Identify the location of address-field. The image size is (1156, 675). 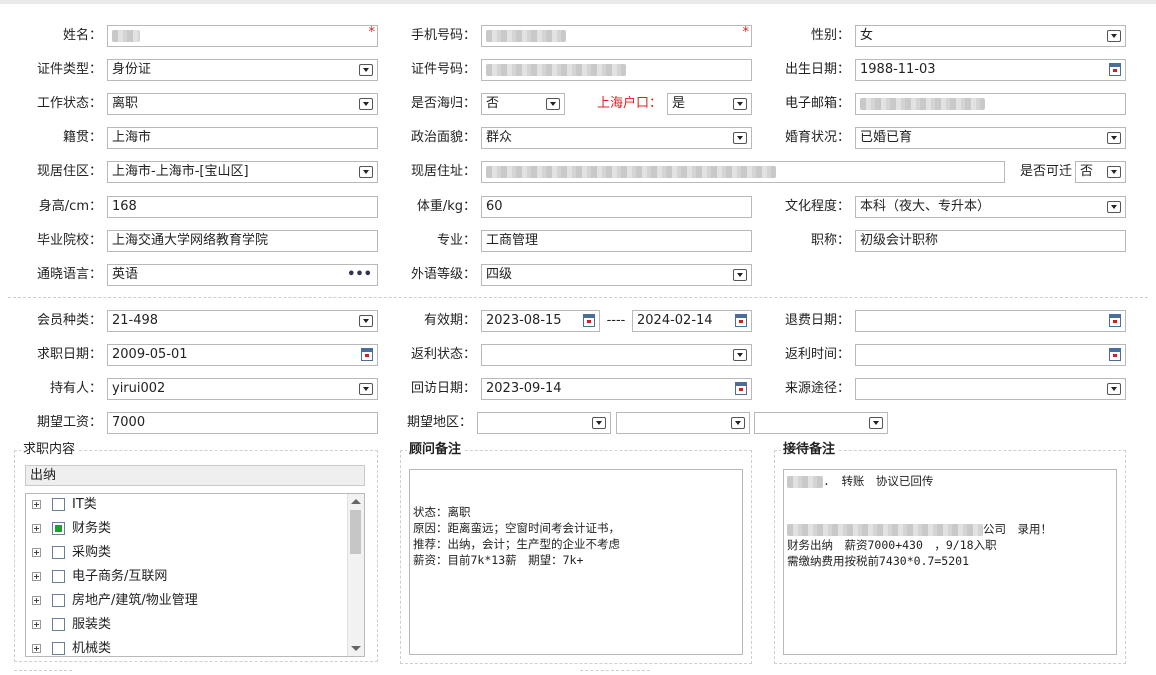
(743, 172).